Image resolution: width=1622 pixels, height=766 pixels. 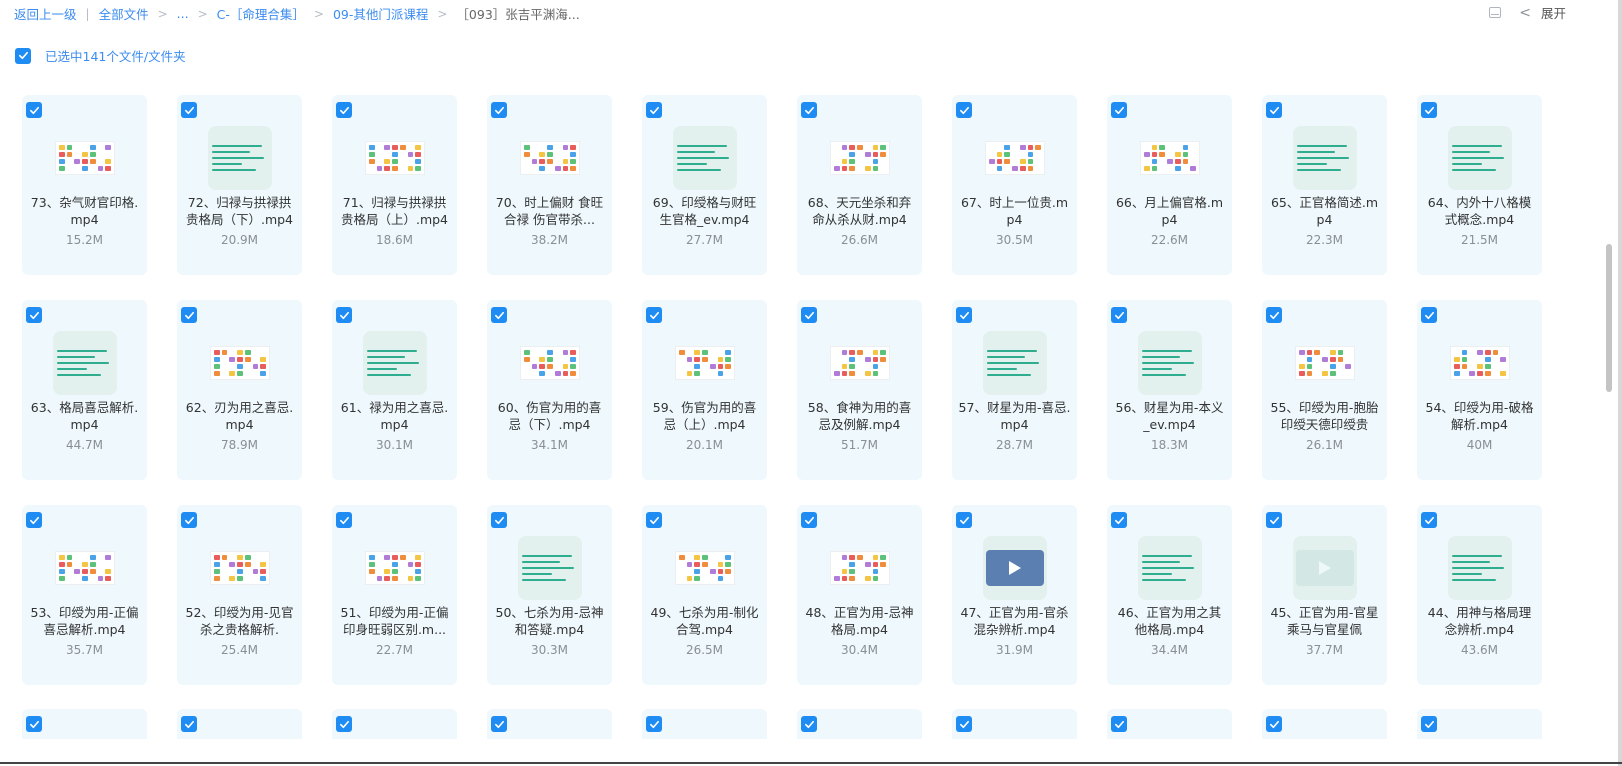 What do you see at coordinates (549, 390) in the screenshot?
I see `file-card: 60、伤官为用的喜忌（下）.mp4 34.1M` at bounding box center [549, 390].